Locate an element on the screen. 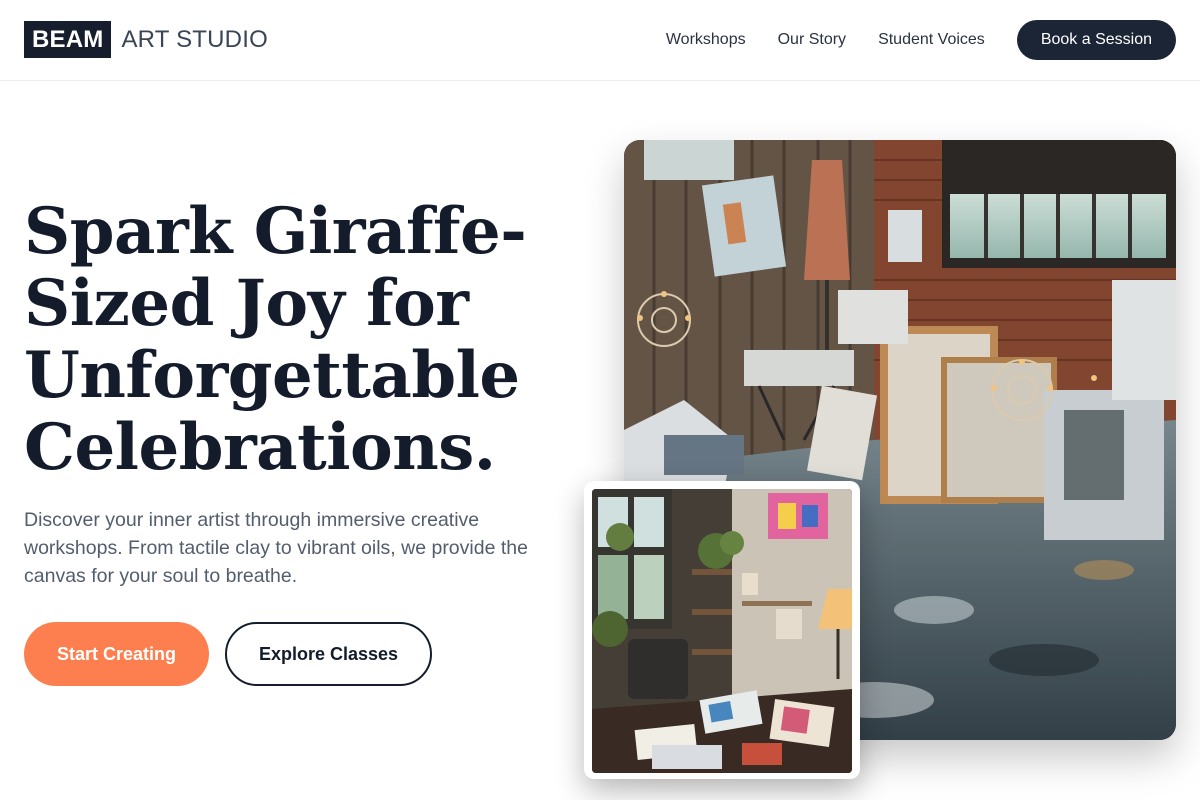 The image size is (1200, 800). nav-link-workshops: Workshops is located at coordinates (706, 40).